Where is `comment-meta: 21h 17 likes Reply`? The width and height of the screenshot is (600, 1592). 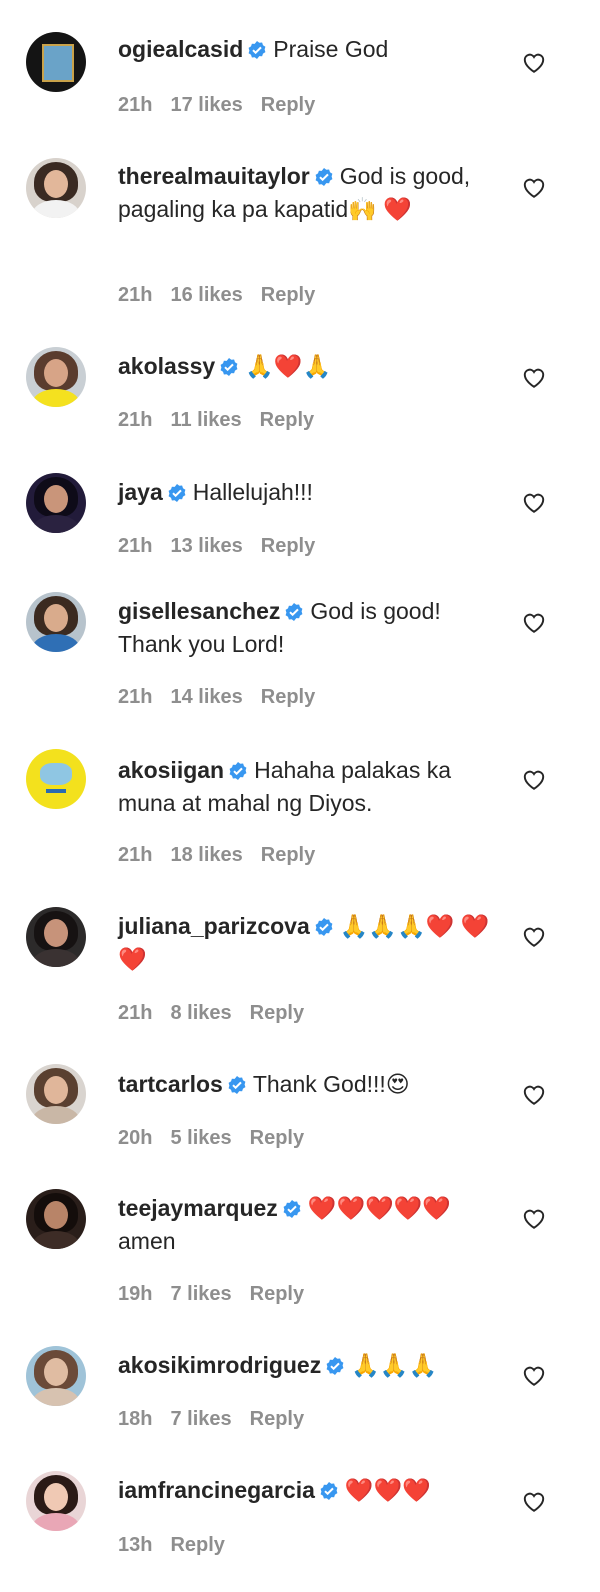
comment-meta: 21h 17 likes Reply is located at coordinates (225, 105).